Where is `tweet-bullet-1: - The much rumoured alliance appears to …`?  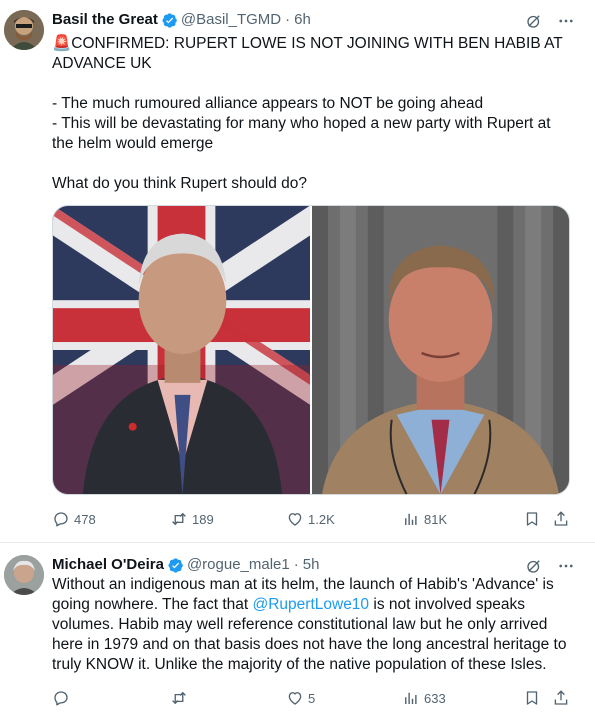
tweet-bullet-1: - The much rumoured alliance appears to … is located at coordinates (268, 103).